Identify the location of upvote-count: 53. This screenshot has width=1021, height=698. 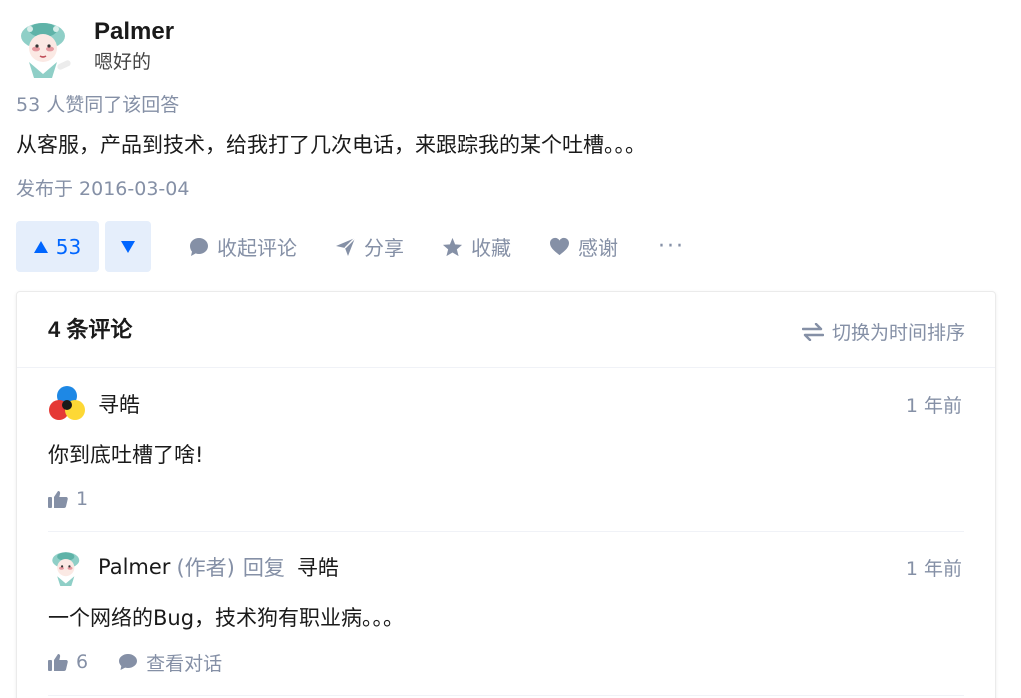
(68, 246).